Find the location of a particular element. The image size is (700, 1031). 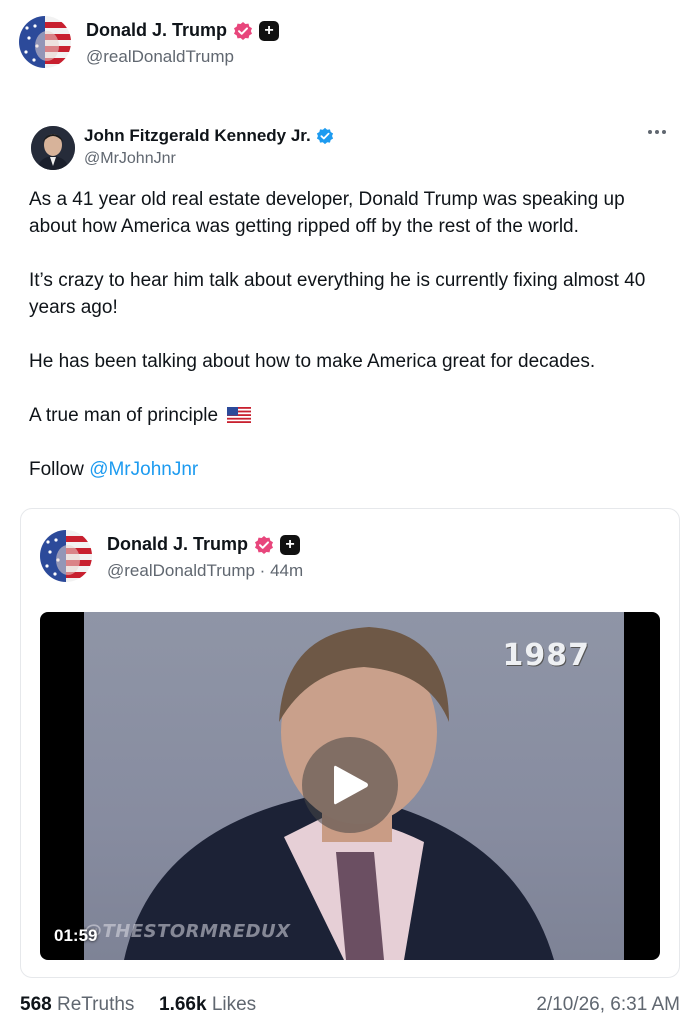

embedded-author-name-text: Donald J. Trump is located at coordinates (178, 544).